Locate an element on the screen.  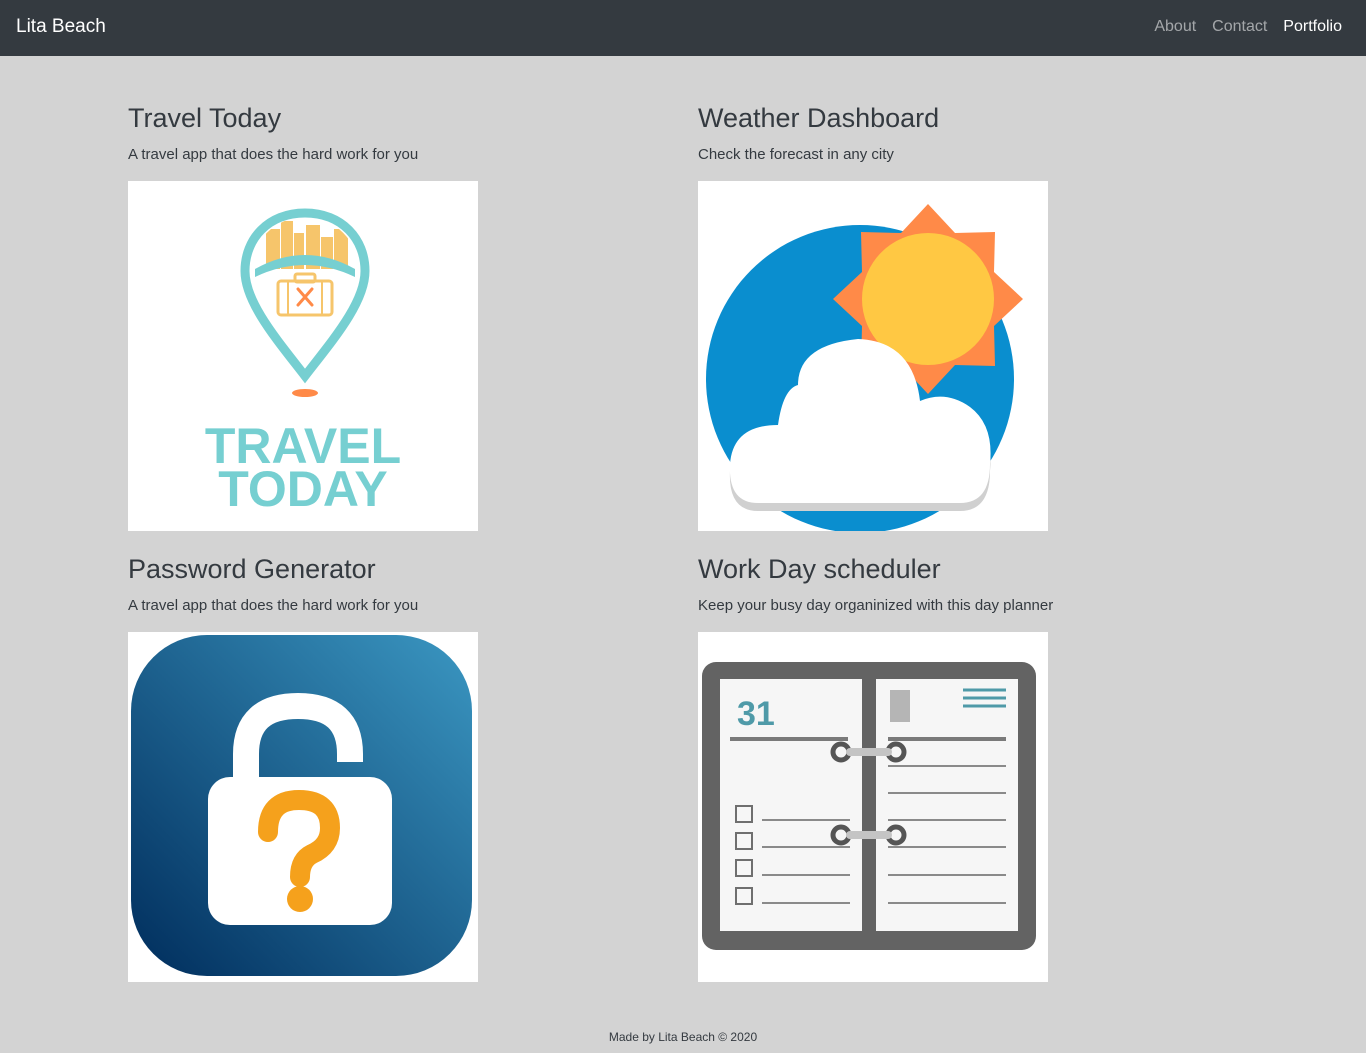
travel-pin-suitcase-logo-icon: TRAVEL TODAY is located at coordinates (303, 356).